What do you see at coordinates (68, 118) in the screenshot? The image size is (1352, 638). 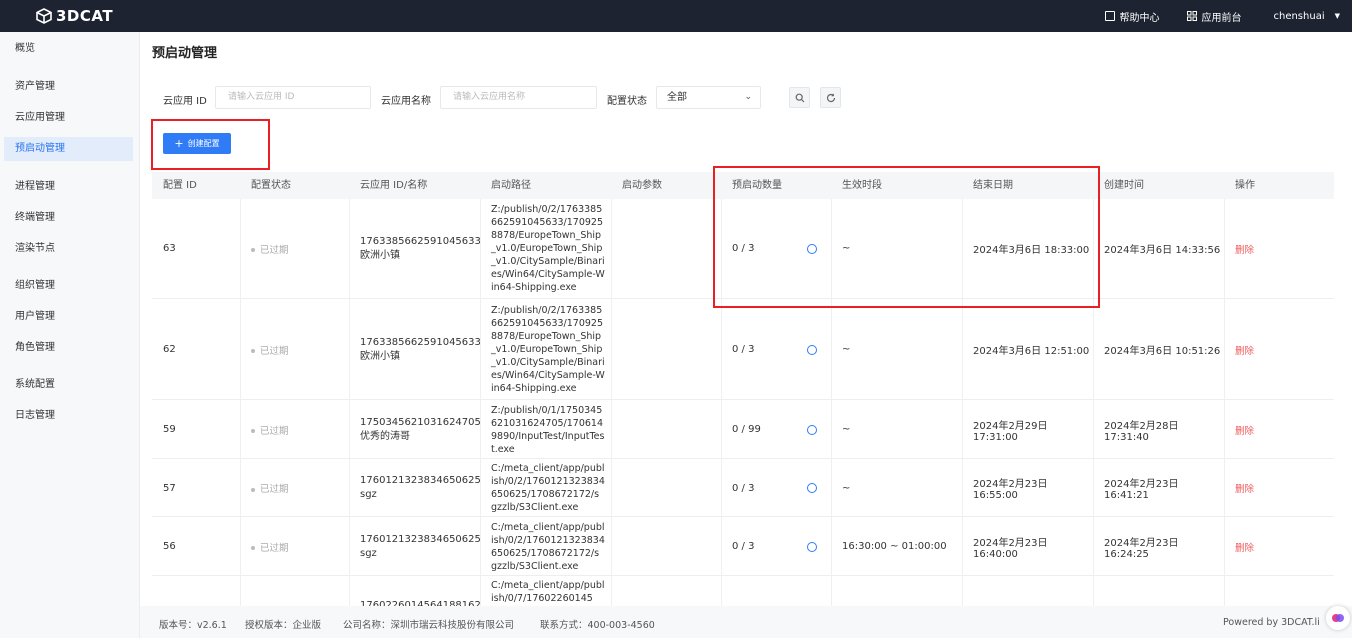 I see `sidebar-item-cloud-apps: 云应用管理` at bounding box center [68, 118].